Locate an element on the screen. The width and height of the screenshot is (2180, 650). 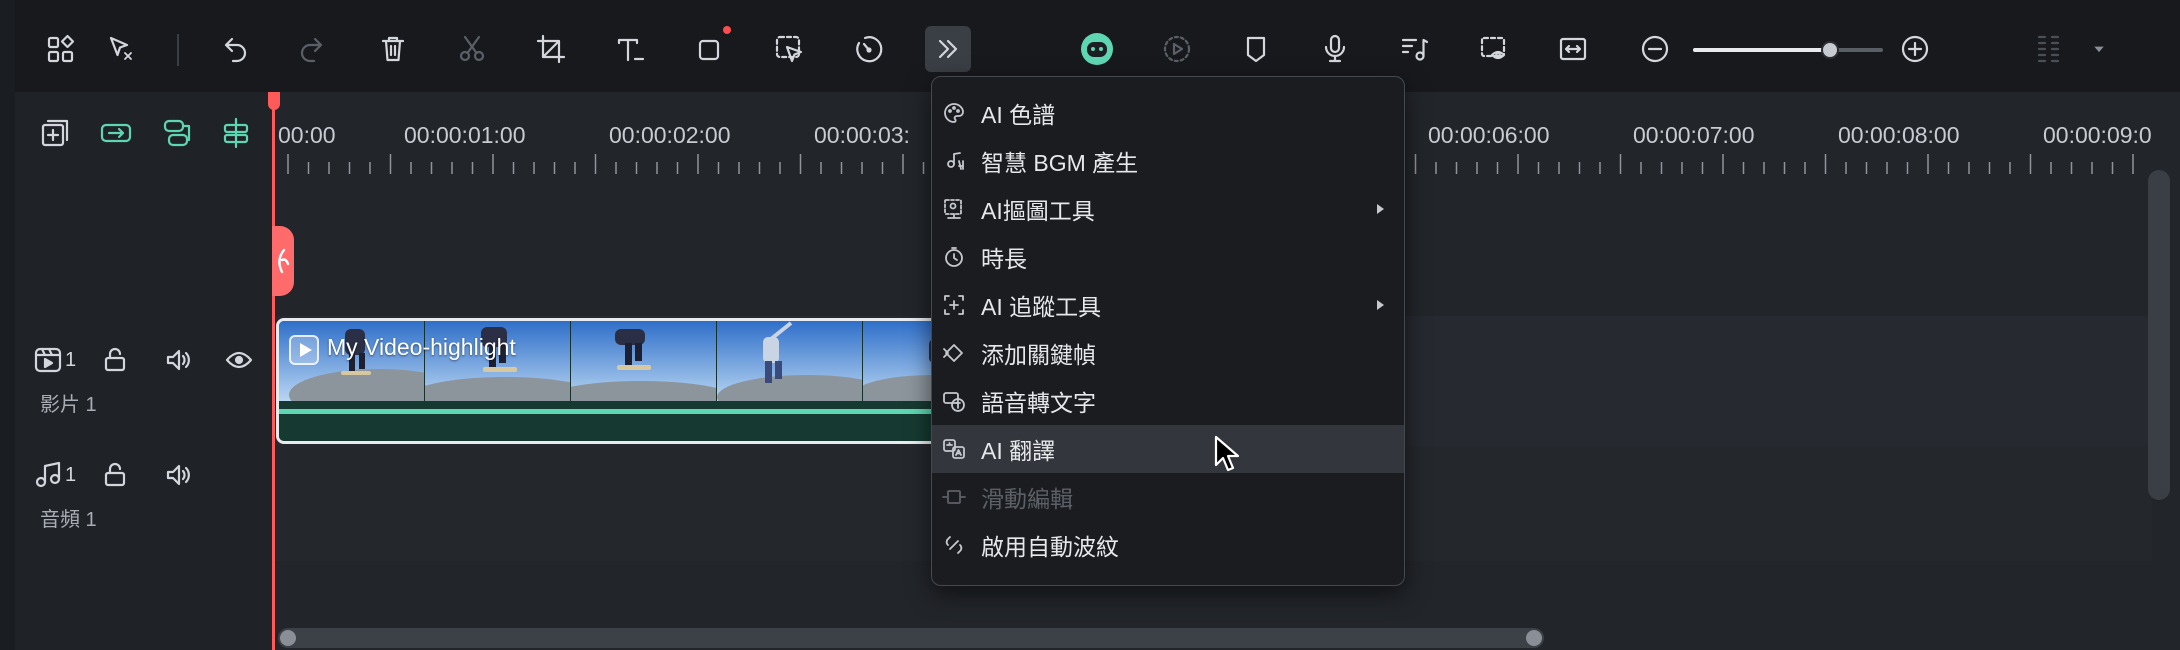
video-track-icon is located at coordinates (48, 360).